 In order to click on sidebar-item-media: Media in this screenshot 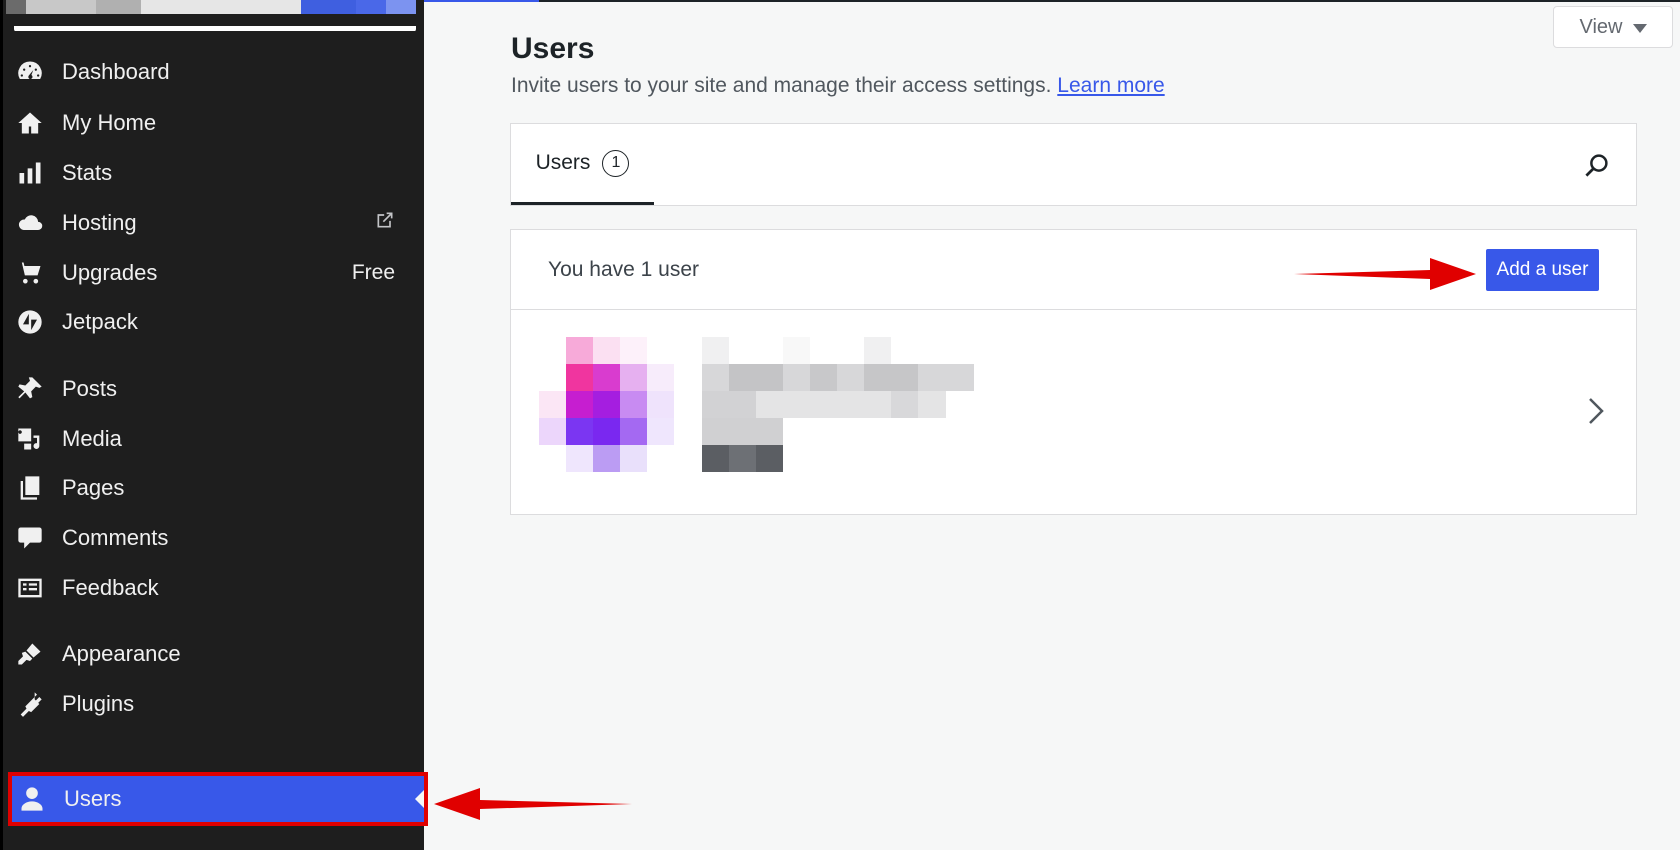, I will do `click(216, 439)`.